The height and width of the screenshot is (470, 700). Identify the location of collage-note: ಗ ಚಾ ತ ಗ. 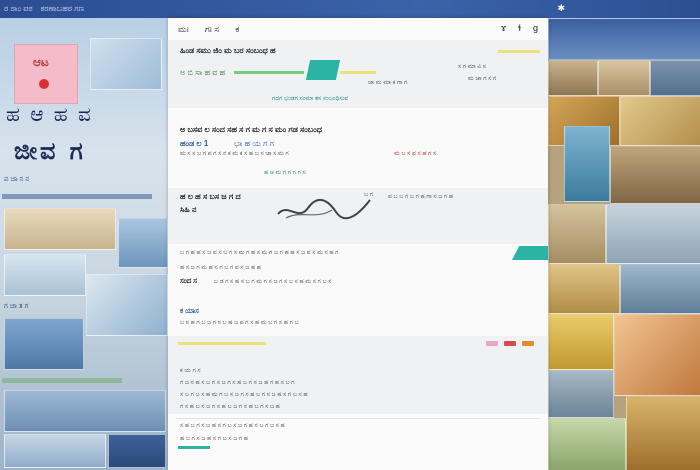
(16, 306).